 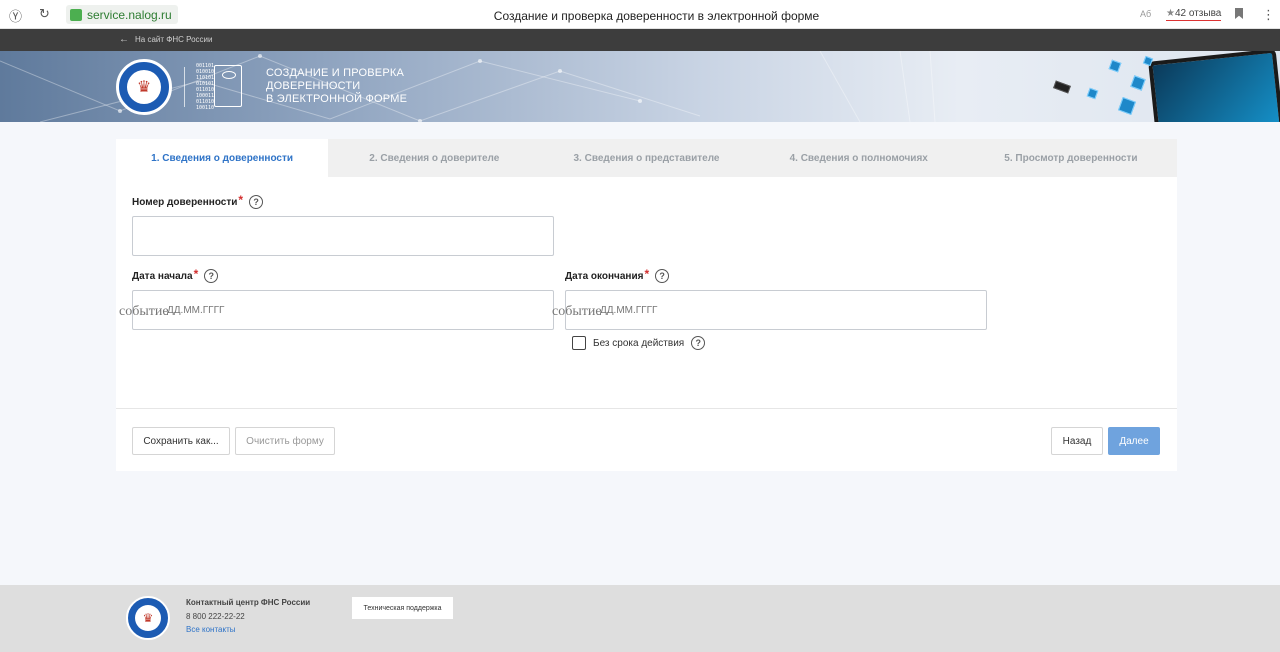 I want to click on back-link-label: На сайт ФНС России, so click(x=174, y=39).